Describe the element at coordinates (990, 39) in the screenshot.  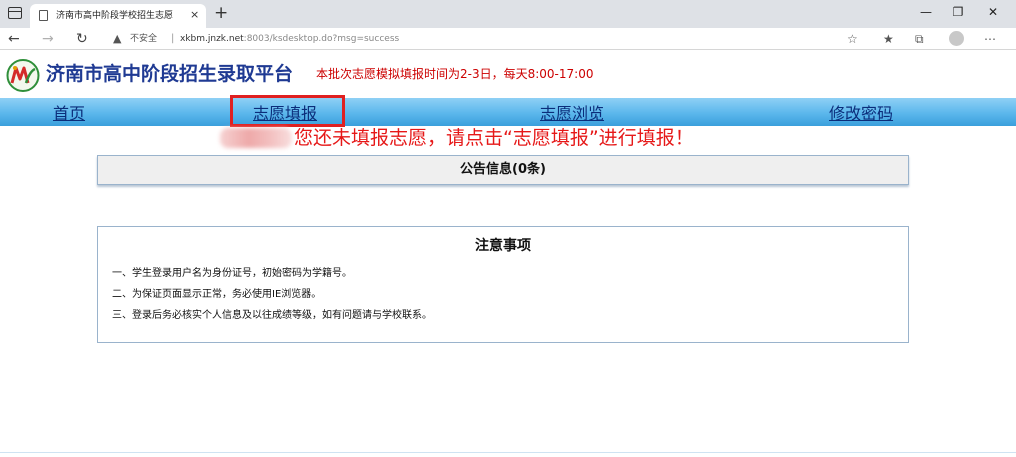
I see `more-icon: ⋯` at that location.